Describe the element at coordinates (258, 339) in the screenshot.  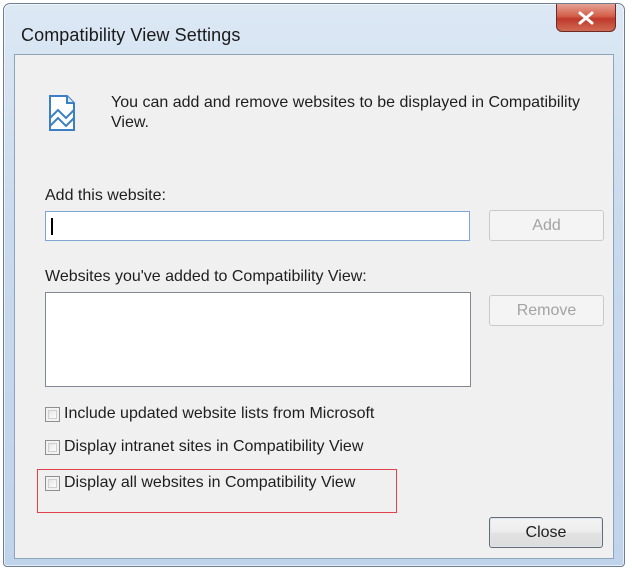
I see `added-websites-list` at that location.